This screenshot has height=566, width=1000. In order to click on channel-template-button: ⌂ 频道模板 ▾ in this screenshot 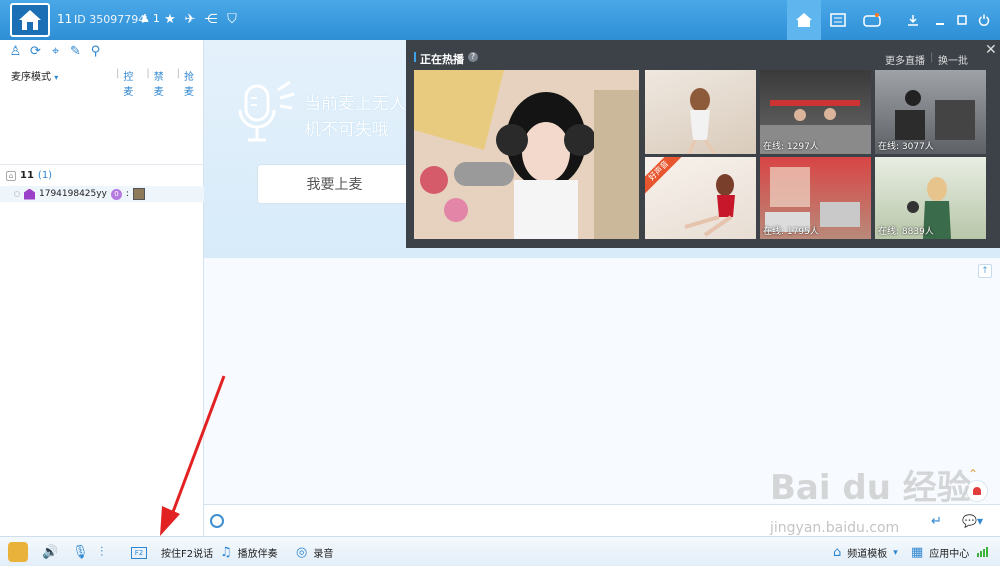, I will do `click(865, 552)`.